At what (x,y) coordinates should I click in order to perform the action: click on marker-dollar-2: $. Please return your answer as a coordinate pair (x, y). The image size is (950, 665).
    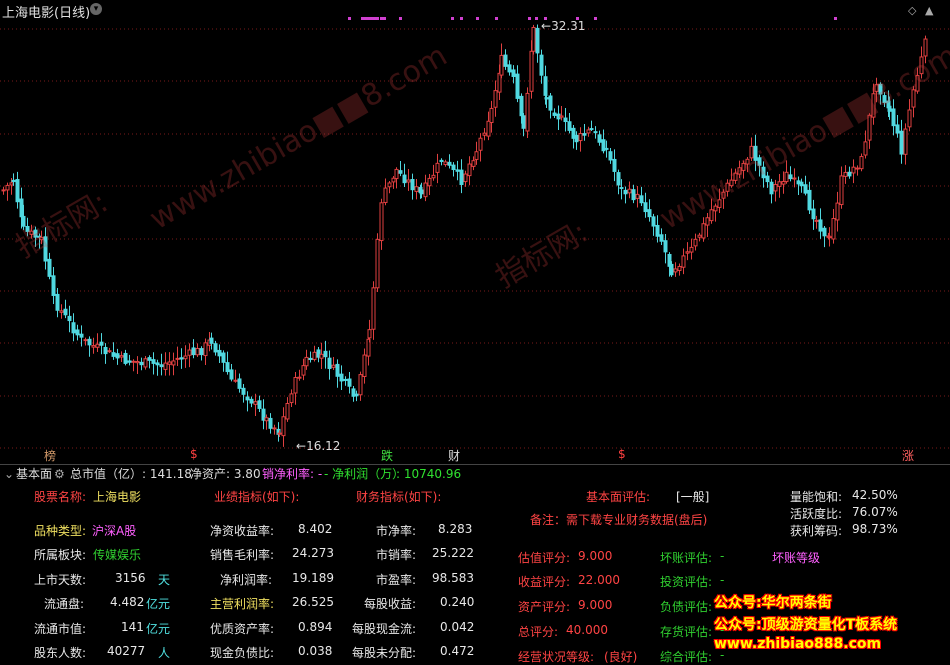
    Looking at the image, I should click on (622, 454).